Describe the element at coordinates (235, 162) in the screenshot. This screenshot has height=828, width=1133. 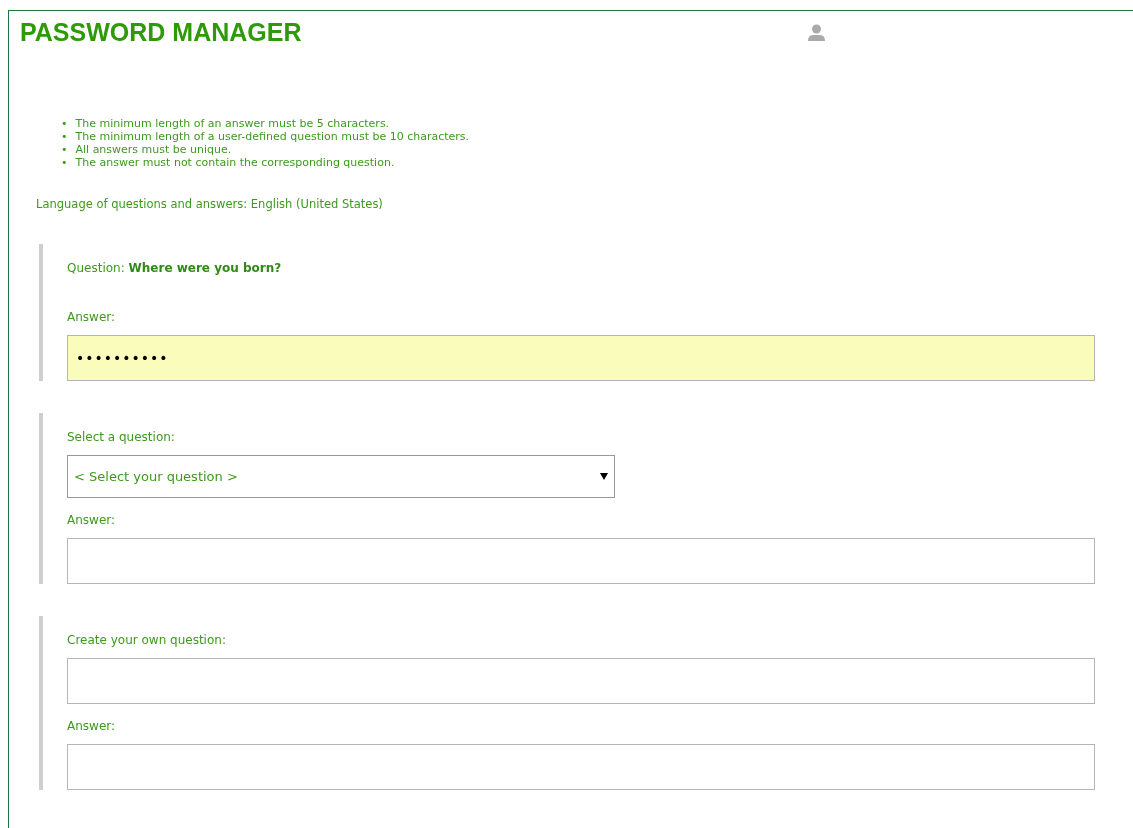
I see `rule-text: The answer must not contain the corresponding question.` at that location.